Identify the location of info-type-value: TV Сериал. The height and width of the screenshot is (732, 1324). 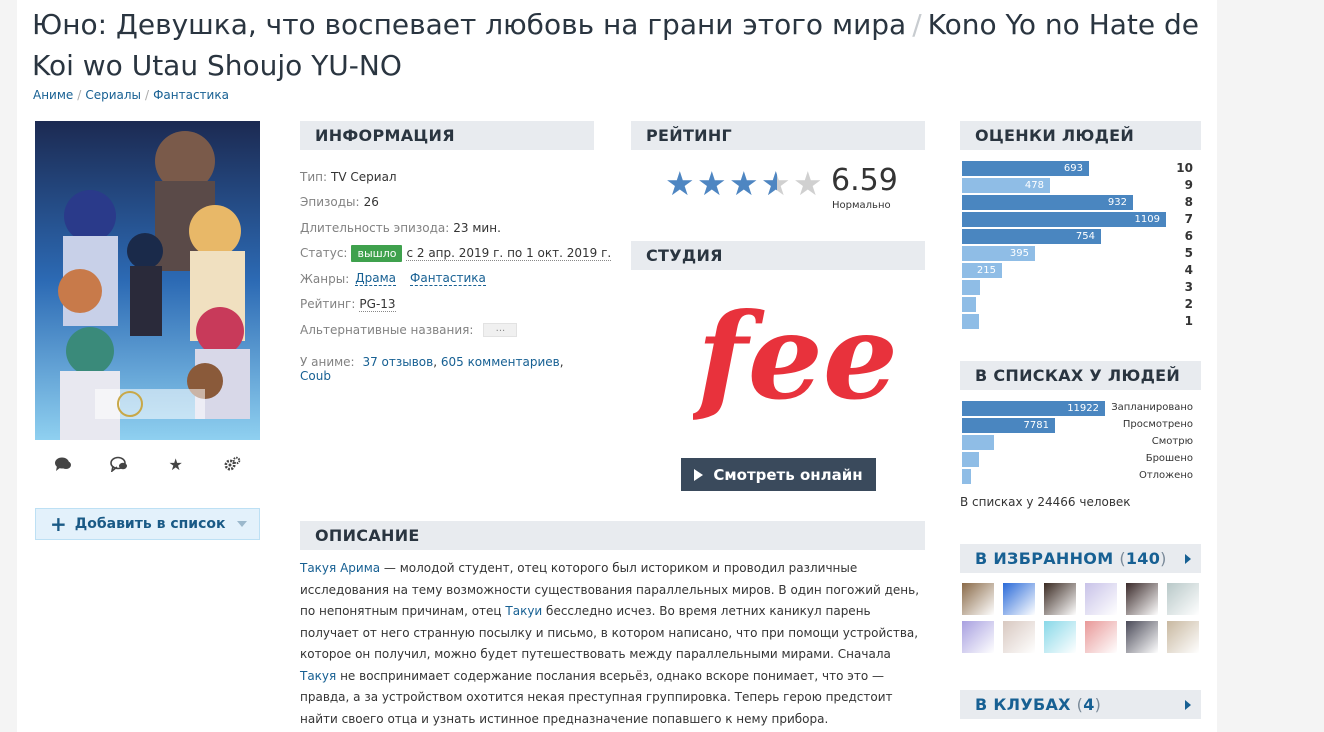
(364, 176).